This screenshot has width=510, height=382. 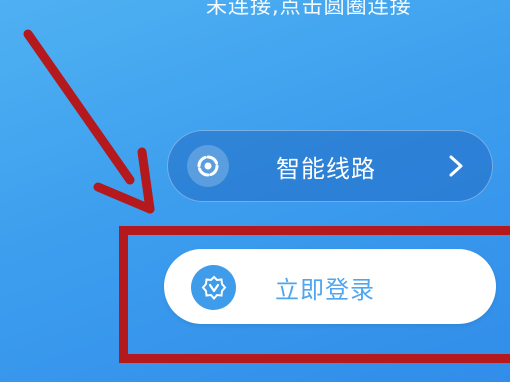 I want to click on swirl-icon-glyph, so click(x=208, y=166).